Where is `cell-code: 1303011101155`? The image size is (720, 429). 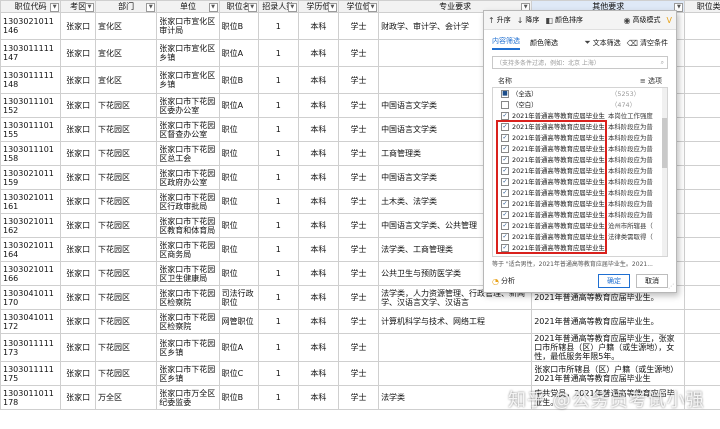 cell-code: 1303011101155 is located at coordinates (31, 129).